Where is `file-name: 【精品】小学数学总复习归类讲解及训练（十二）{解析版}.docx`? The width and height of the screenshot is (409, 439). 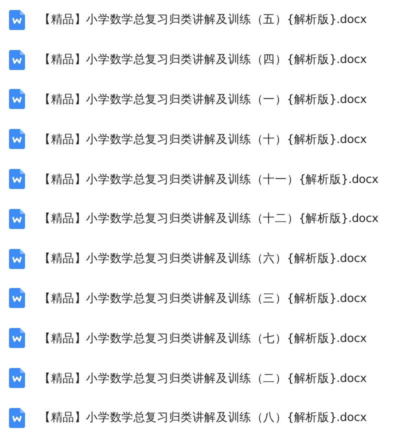
file-name: 【精品】小学数学总复习归类讲解及训练（十二）{解析版}.docx is located at coordinates (208, 218).